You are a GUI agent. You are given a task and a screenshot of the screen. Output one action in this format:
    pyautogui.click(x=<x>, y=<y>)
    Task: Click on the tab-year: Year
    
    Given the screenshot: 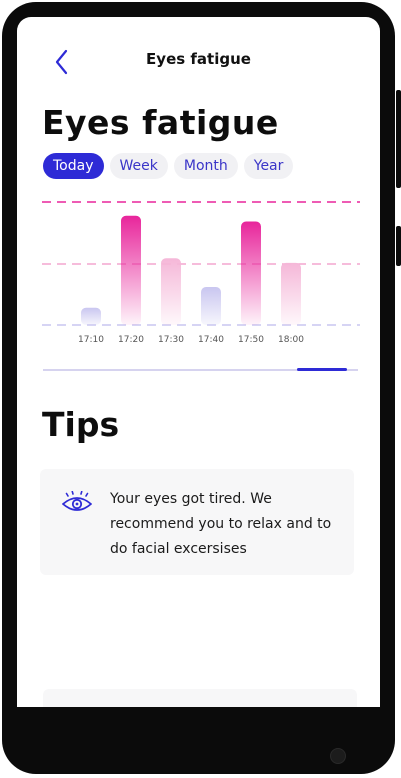 What is the action you would take?
    pyautogui.click(x=268, y=166)
    